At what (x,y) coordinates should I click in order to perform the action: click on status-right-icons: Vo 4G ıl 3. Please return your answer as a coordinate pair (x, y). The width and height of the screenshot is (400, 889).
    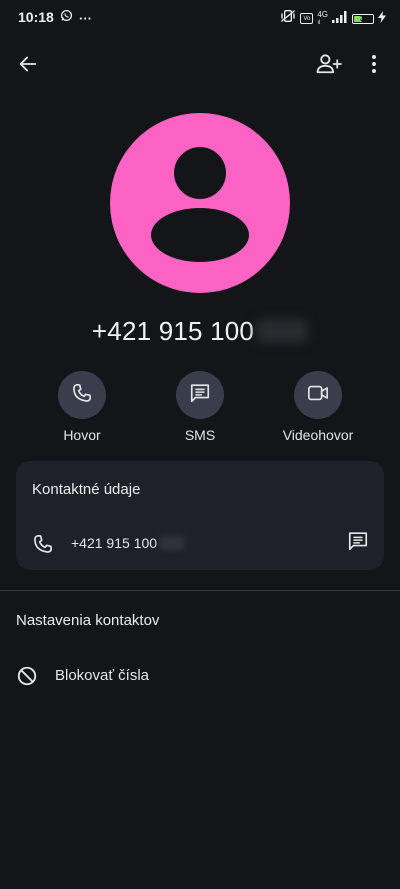
    Looking at the image, I should click on (333, 18).